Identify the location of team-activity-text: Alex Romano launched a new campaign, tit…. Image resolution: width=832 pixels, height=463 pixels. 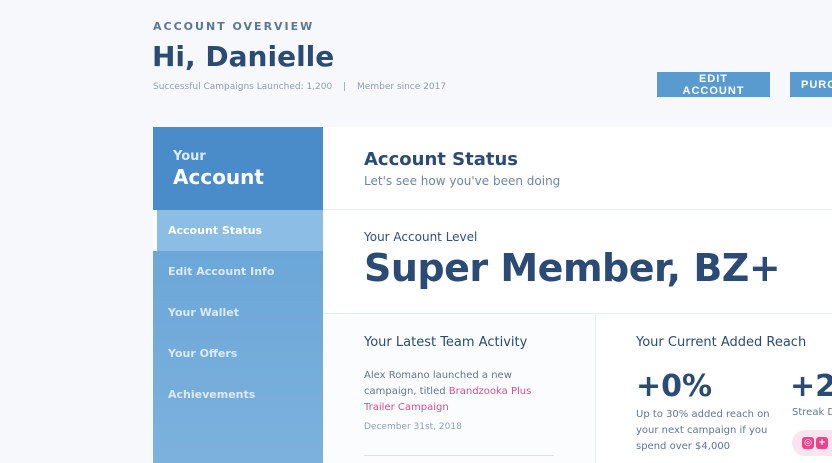
(449, 392).